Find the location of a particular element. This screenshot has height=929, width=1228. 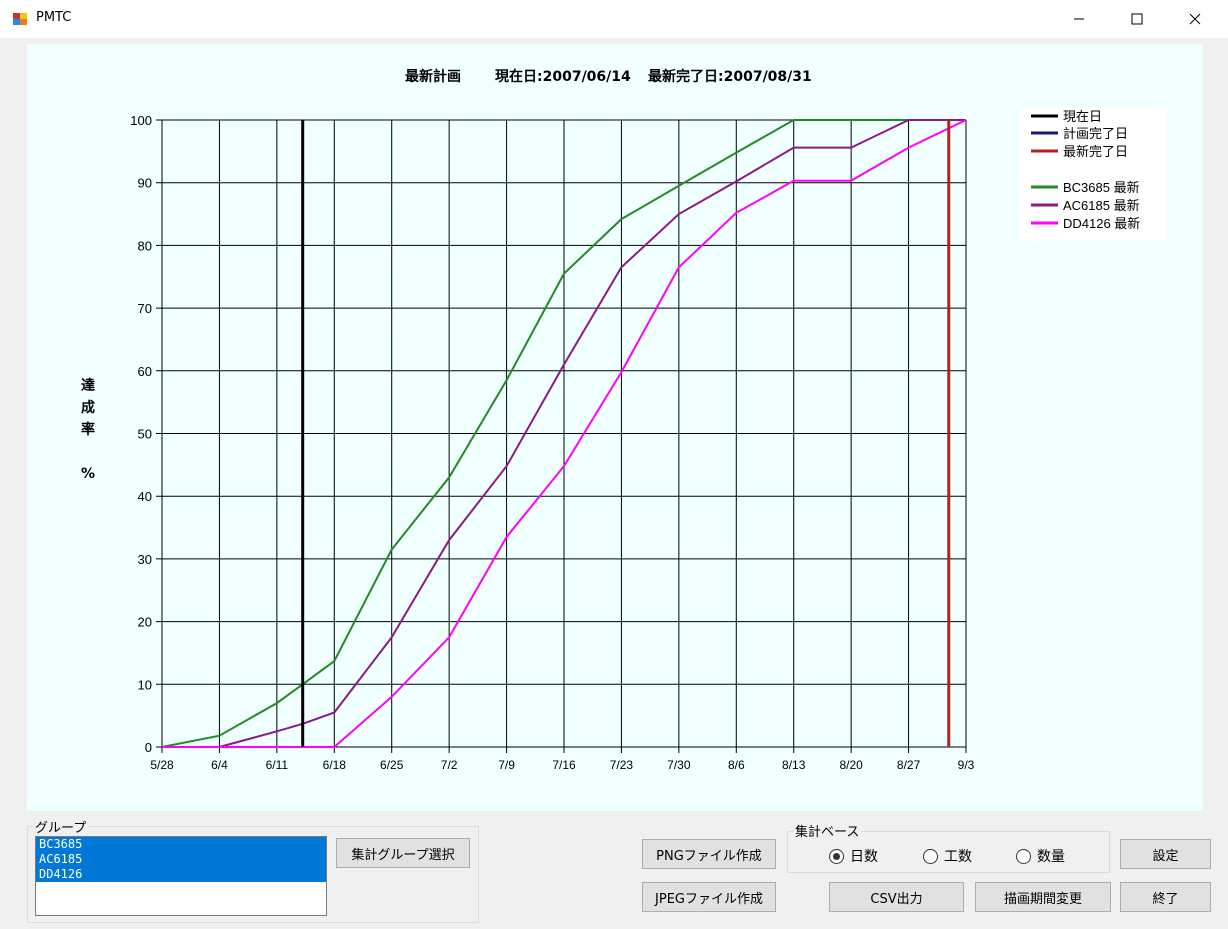

legend-label: DD4126 最新 is located at coordinates (1101, 223).